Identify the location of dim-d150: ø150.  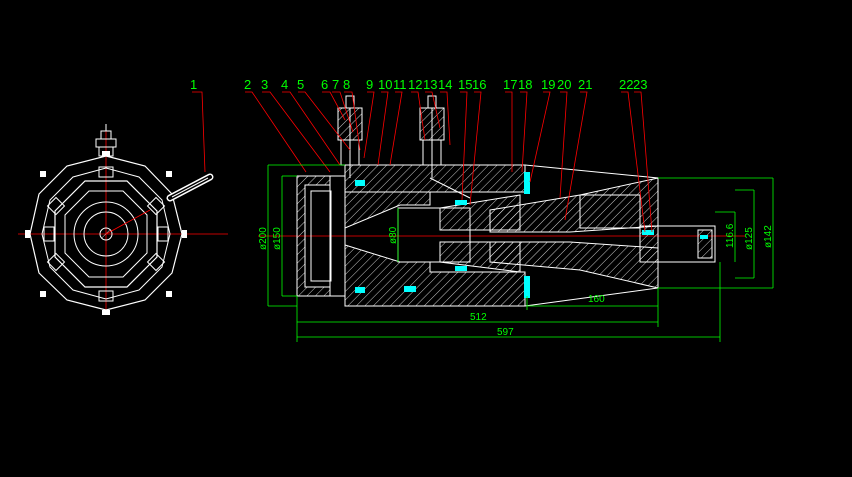
(277, 238).